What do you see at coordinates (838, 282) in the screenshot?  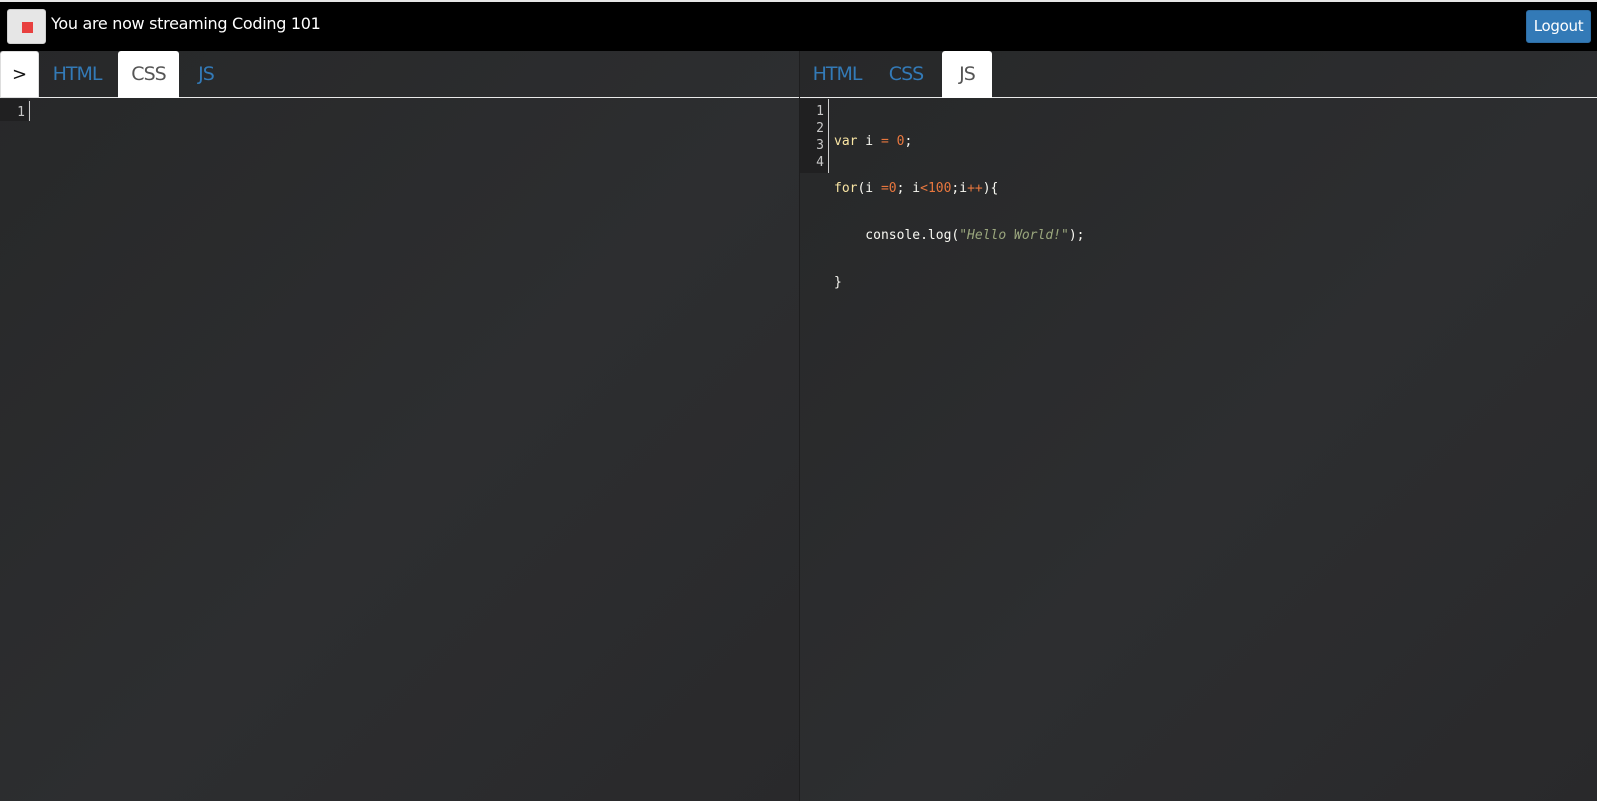 I see `code-line-4: }` at bounding box center [838, 282].